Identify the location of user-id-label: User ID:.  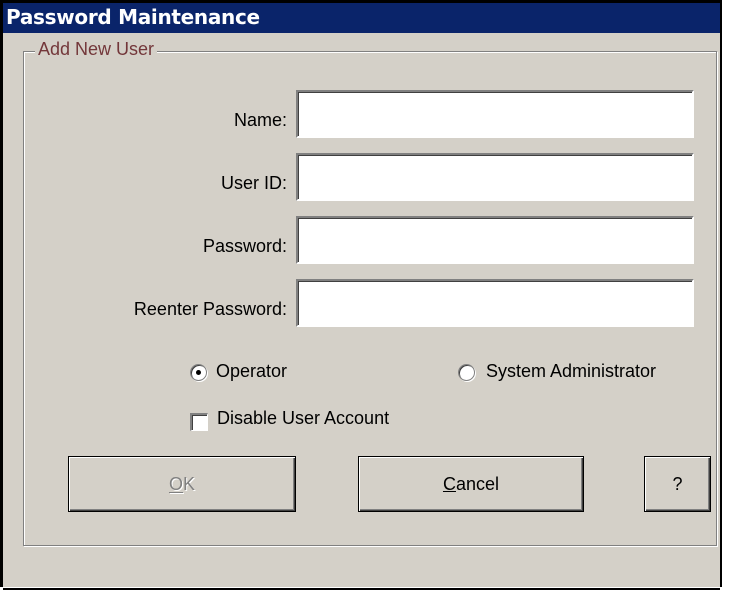
(253, 183).